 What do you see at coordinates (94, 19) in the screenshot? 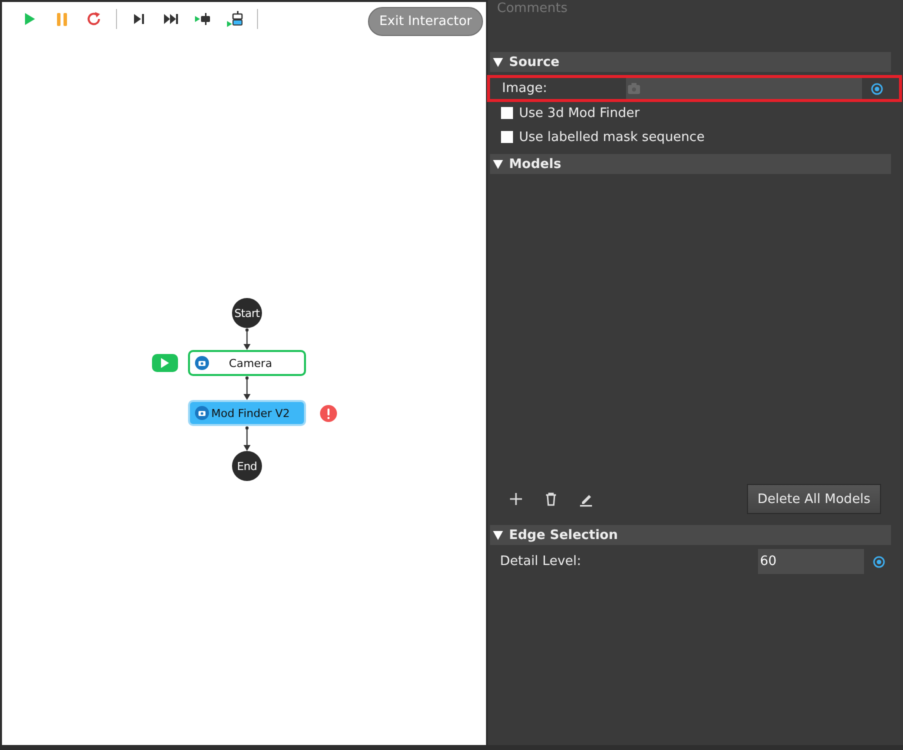
I see `refresh-icon` at bounding box center [94, 19].